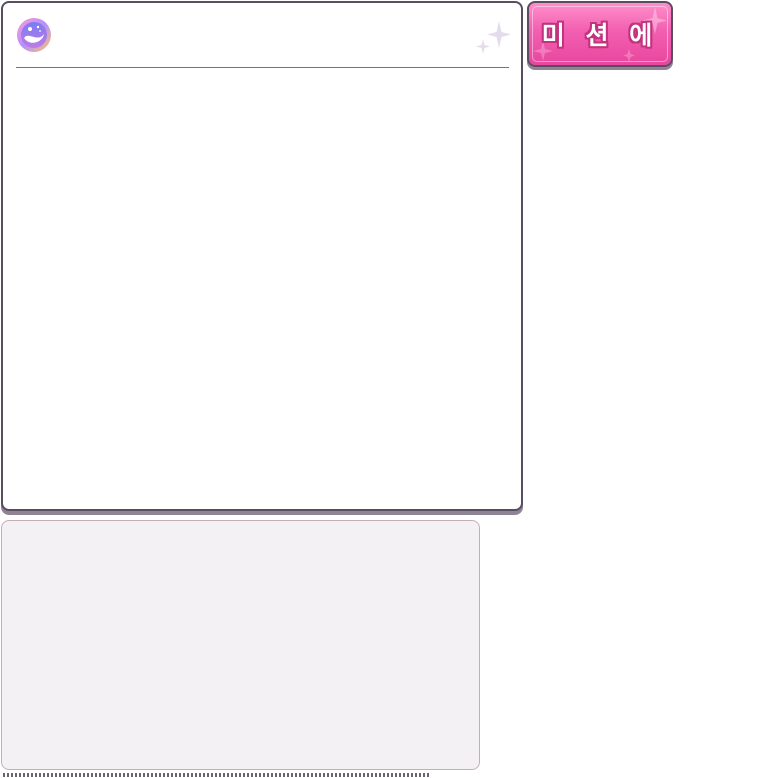  I want to click on mission-tab-label: 미 션 에, so click(600, 35).